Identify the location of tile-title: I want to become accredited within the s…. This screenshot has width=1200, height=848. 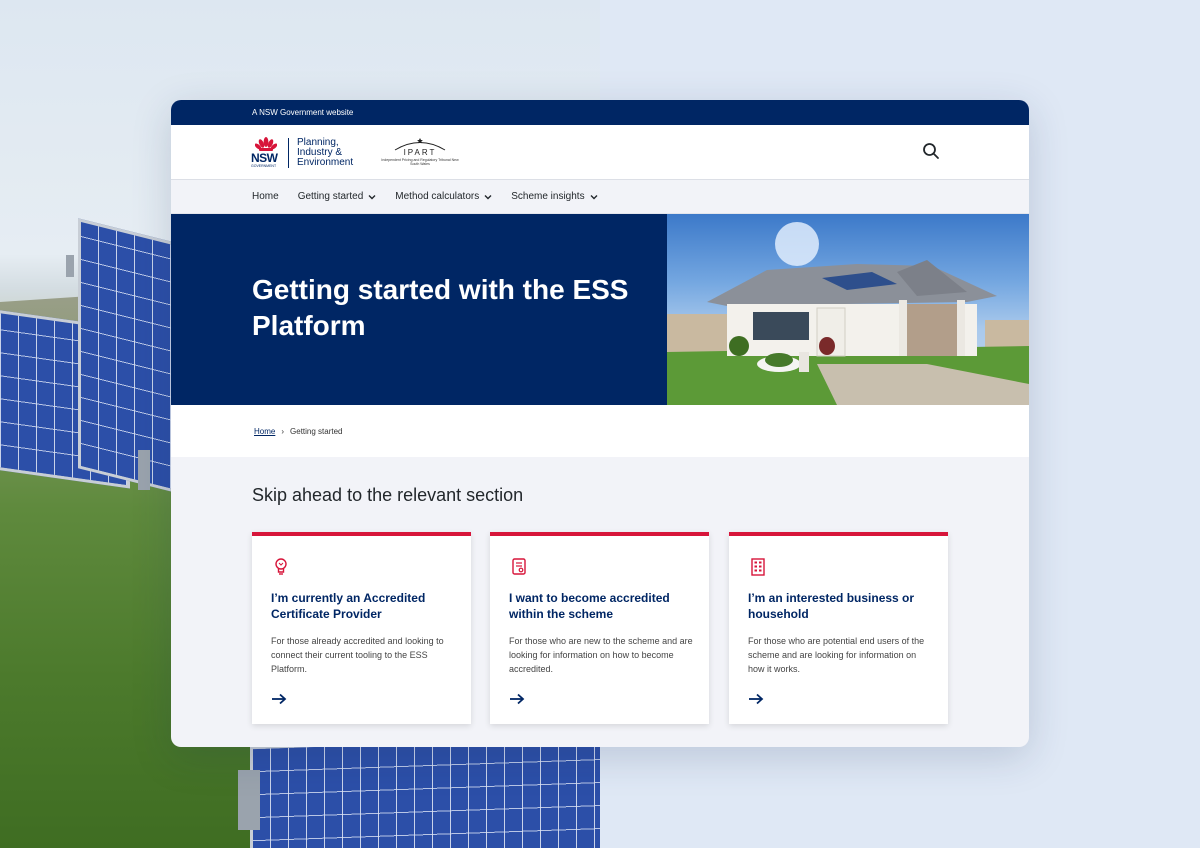
(589, 606).